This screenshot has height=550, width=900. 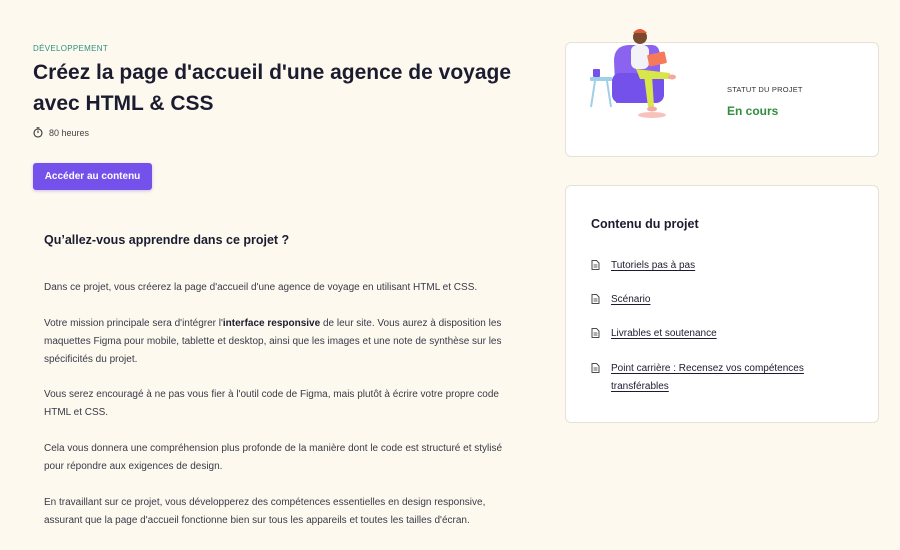 What do you see at coordinates (271, 323) in the screenshot?
I see `responsive-interface-highlight: interface responsive` at bounding box center [271, 323].